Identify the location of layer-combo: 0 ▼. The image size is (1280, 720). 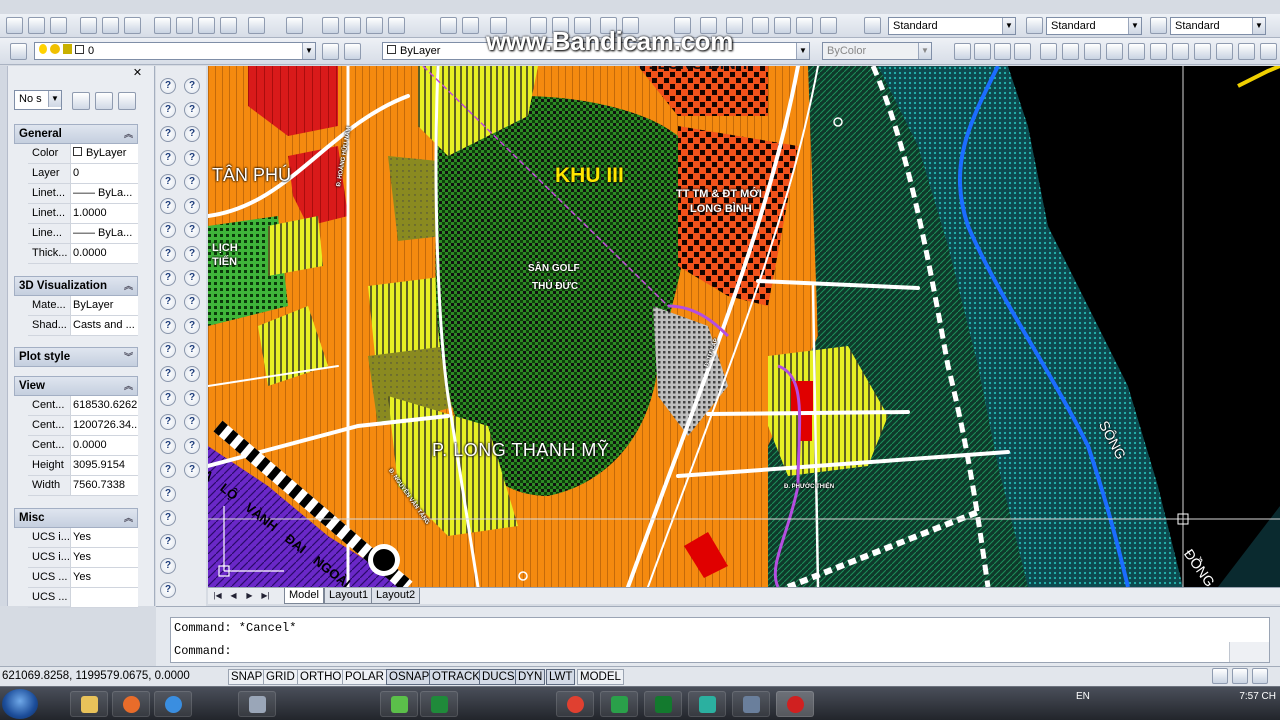
(175, 51).